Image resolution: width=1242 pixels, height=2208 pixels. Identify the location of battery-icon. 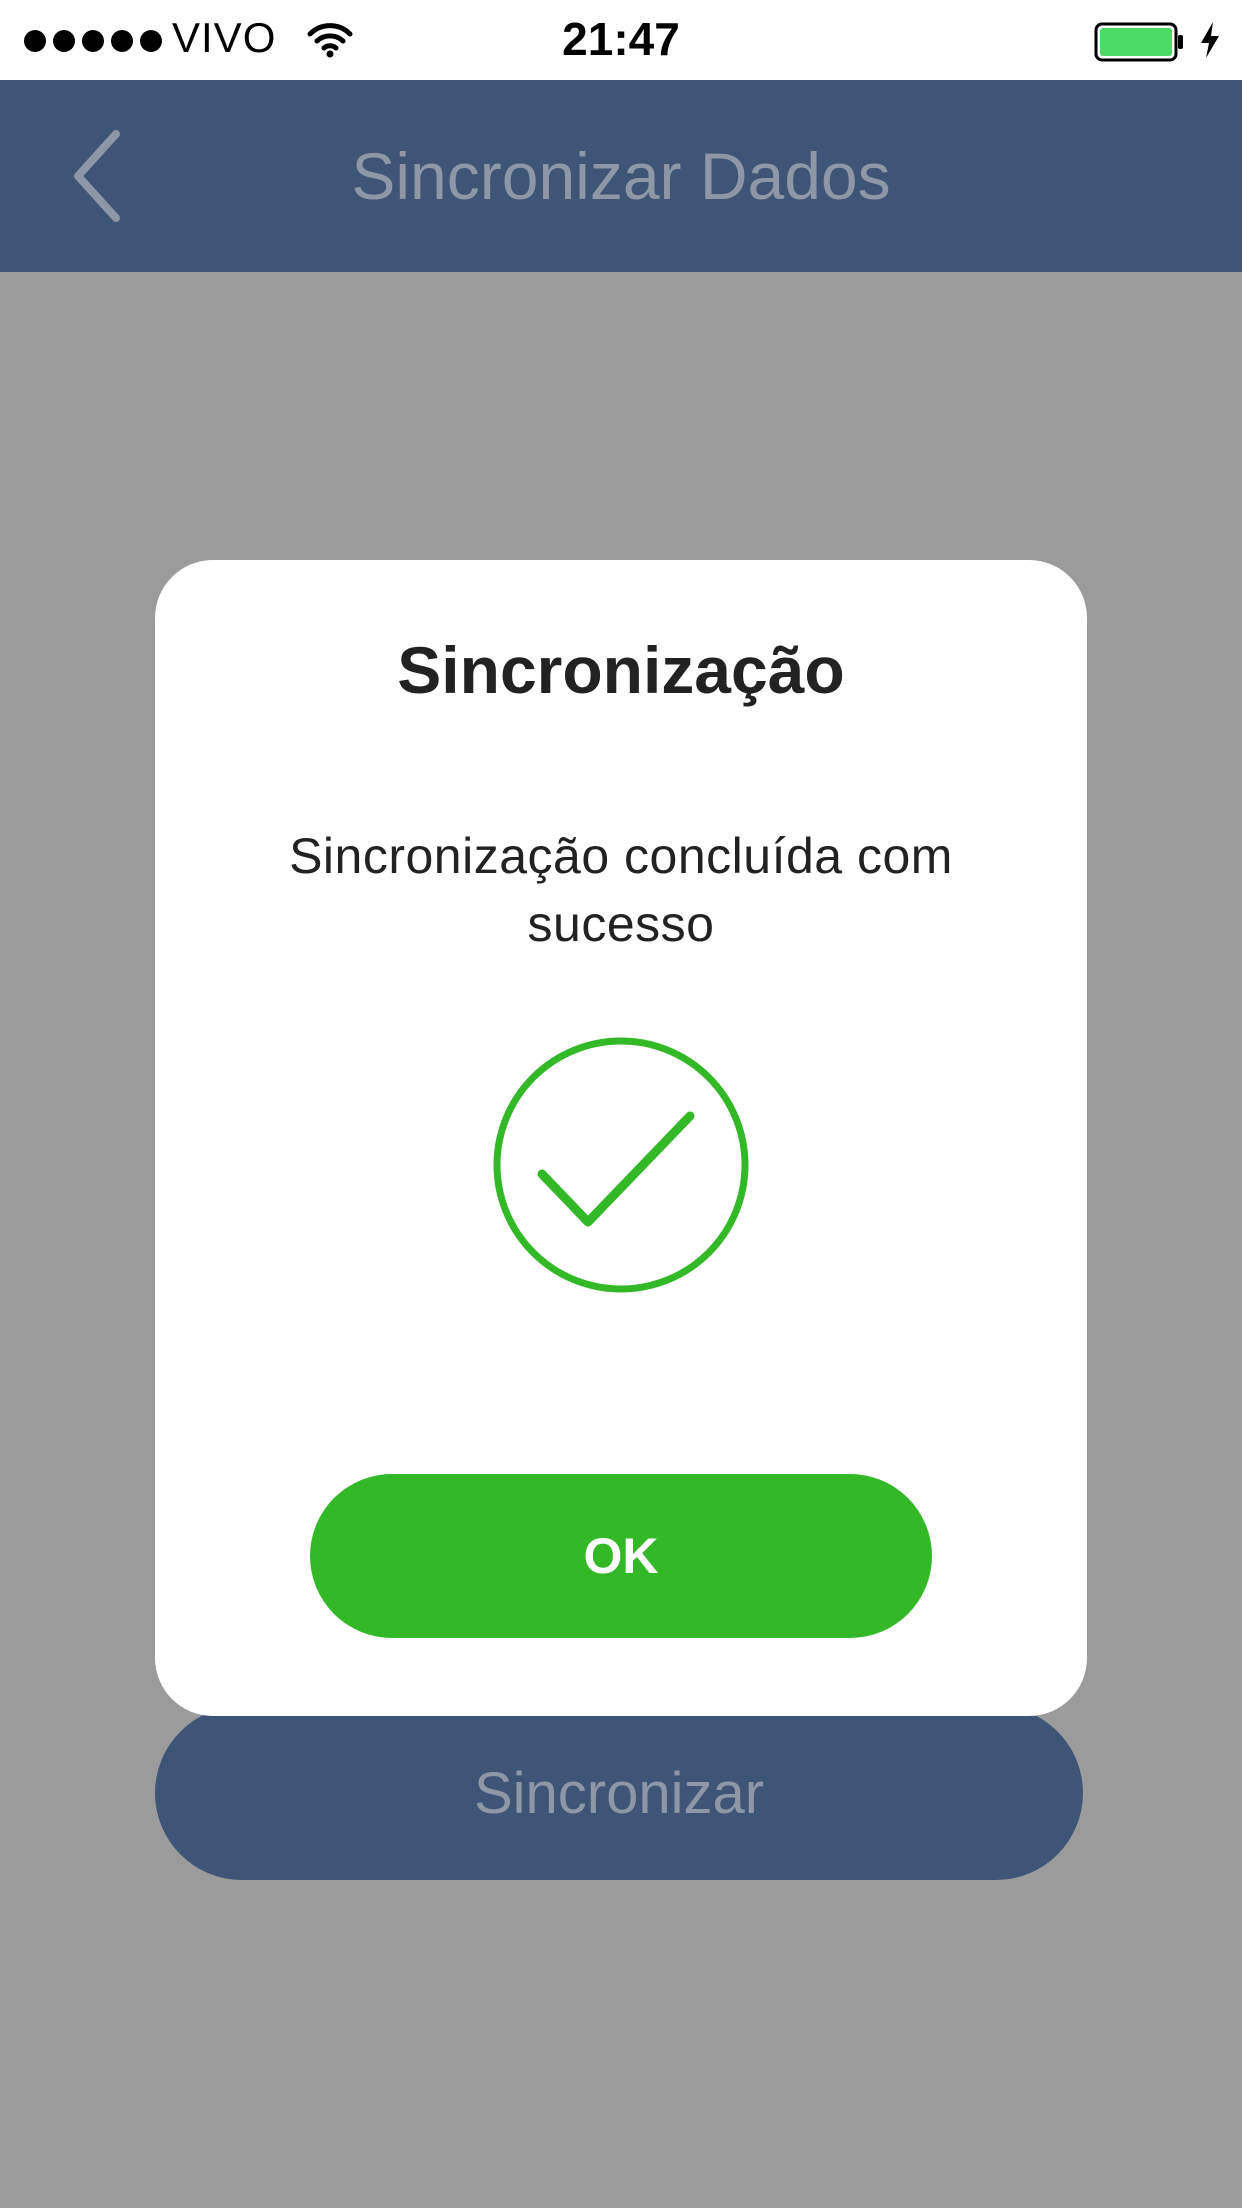
(1138, 42).